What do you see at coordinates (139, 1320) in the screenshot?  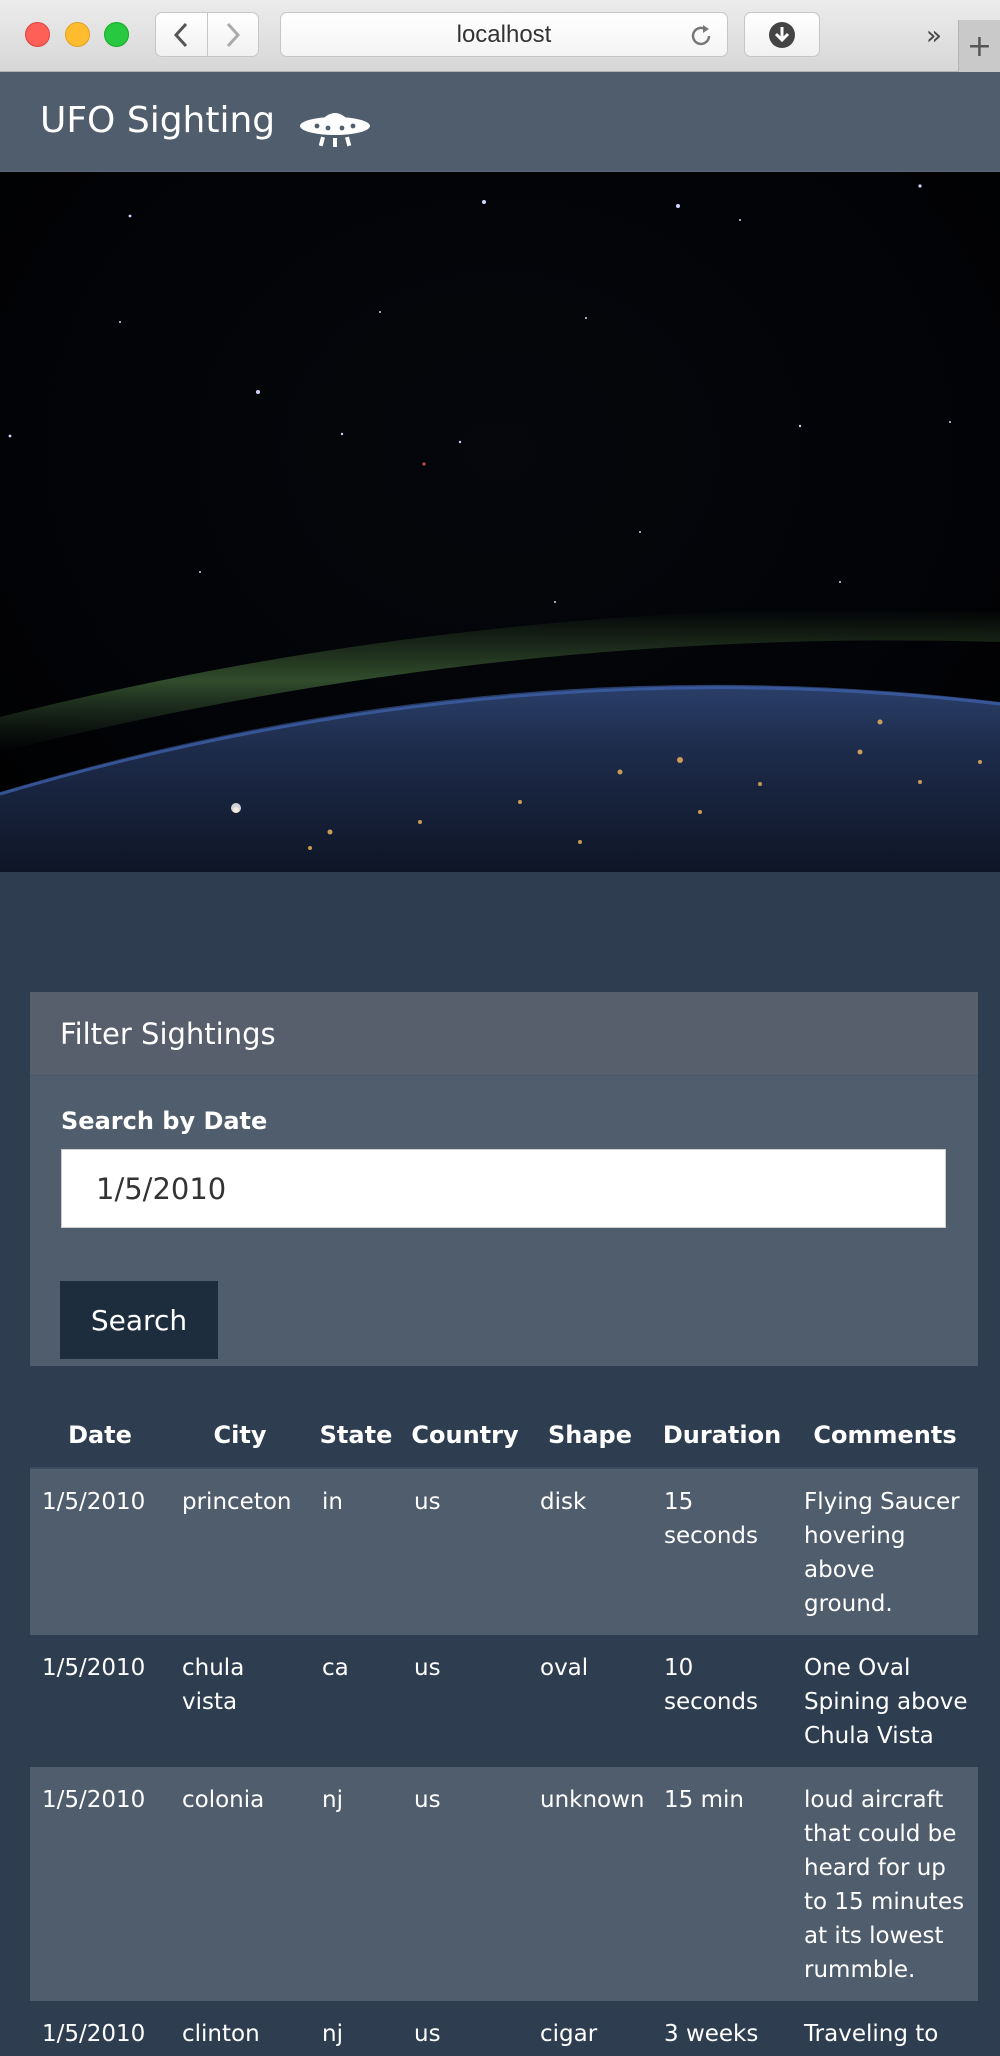 I see `search-button: Search` at bounding box center [139, 1320].